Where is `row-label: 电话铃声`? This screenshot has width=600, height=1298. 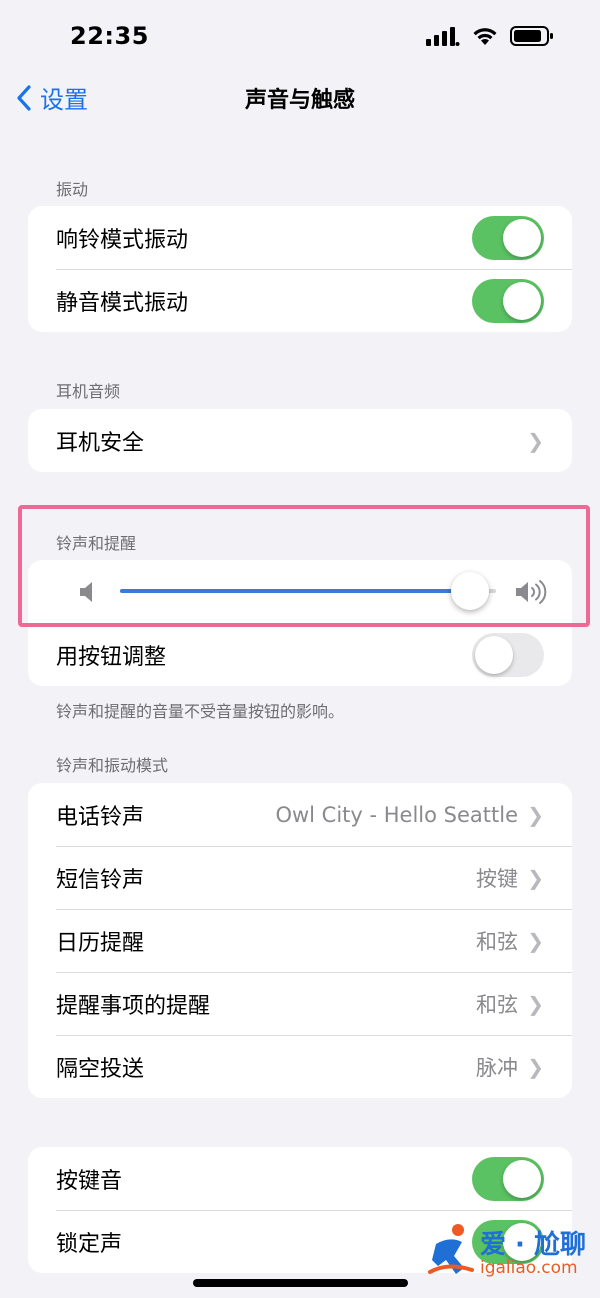
row-label: 电话铃声 is located at coordinates (100, 817).